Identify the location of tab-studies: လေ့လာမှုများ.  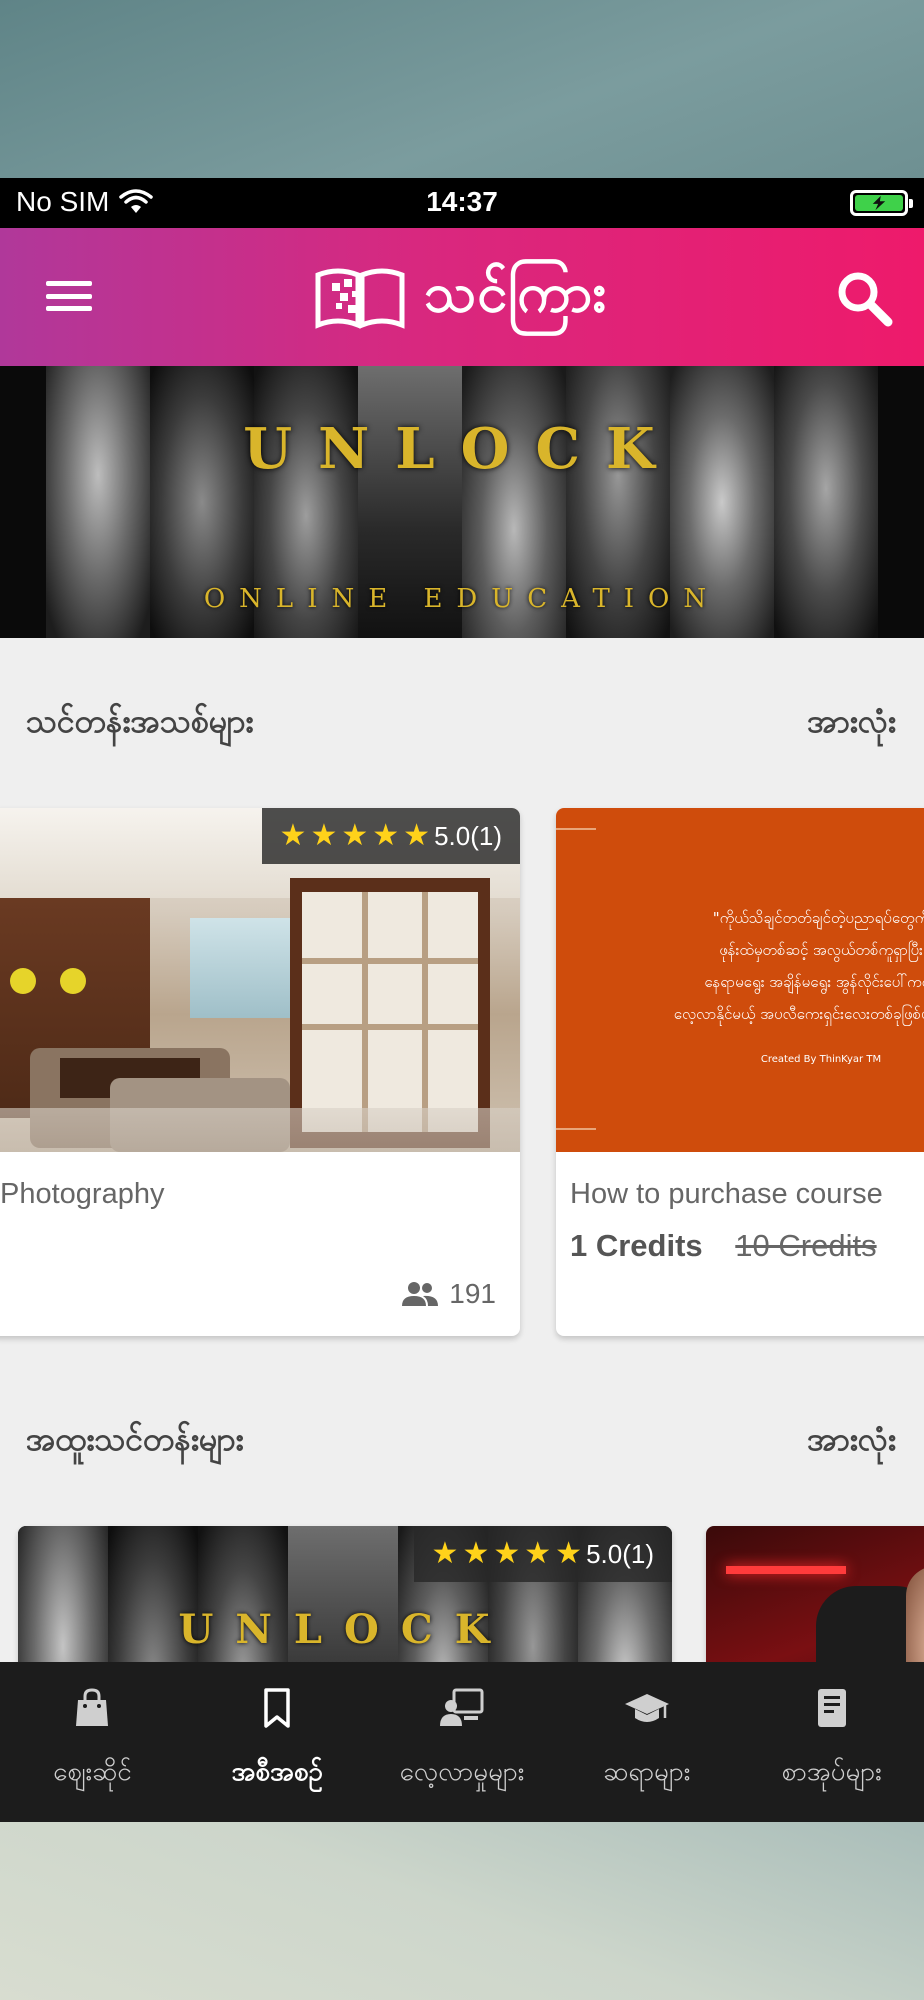
(462, 1742).